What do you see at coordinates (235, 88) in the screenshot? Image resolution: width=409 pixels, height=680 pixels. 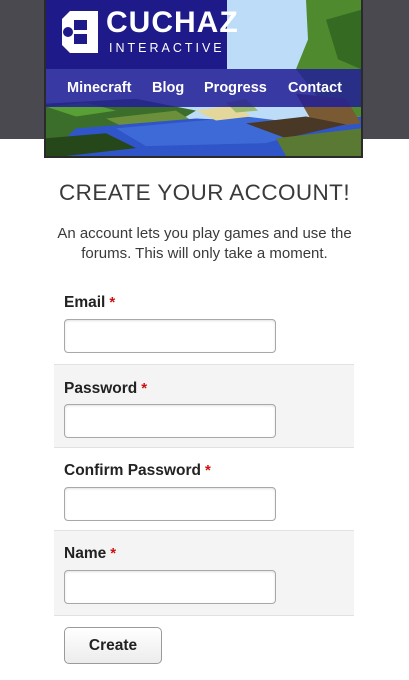 I see `nav-item-progress: Progress` at bounding box center [235, 88].